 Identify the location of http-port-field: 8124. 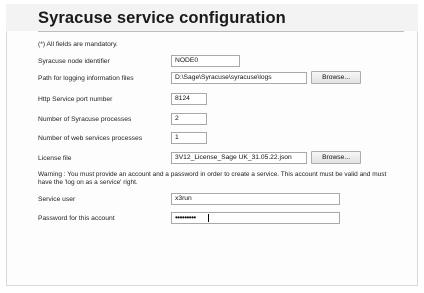
(189, 99).